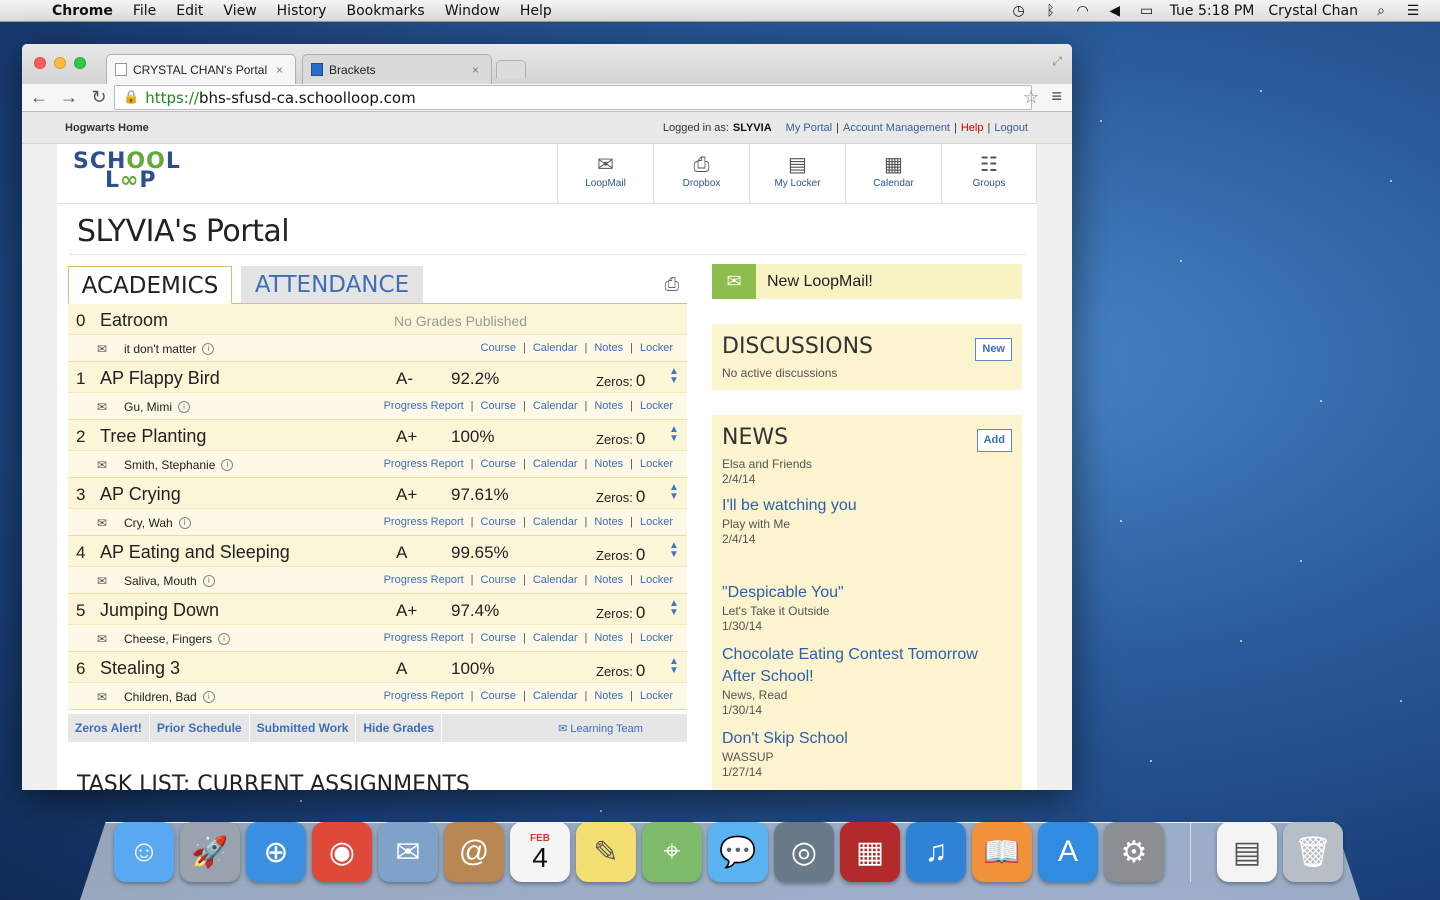 This screenshot has height=900, width=1440. I want to click on mail-icon: ✉, so click(408, 852).